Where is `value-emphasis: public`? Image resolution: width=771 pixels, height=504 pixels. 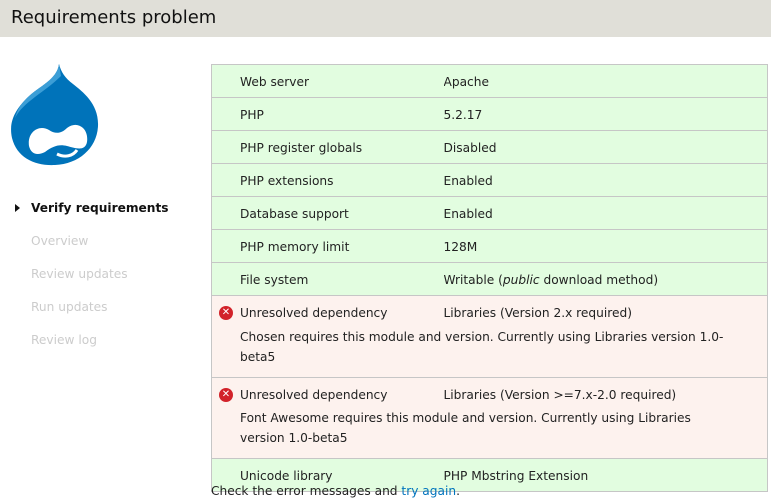
value-emphasis: public is located at coordinates (521, 280).